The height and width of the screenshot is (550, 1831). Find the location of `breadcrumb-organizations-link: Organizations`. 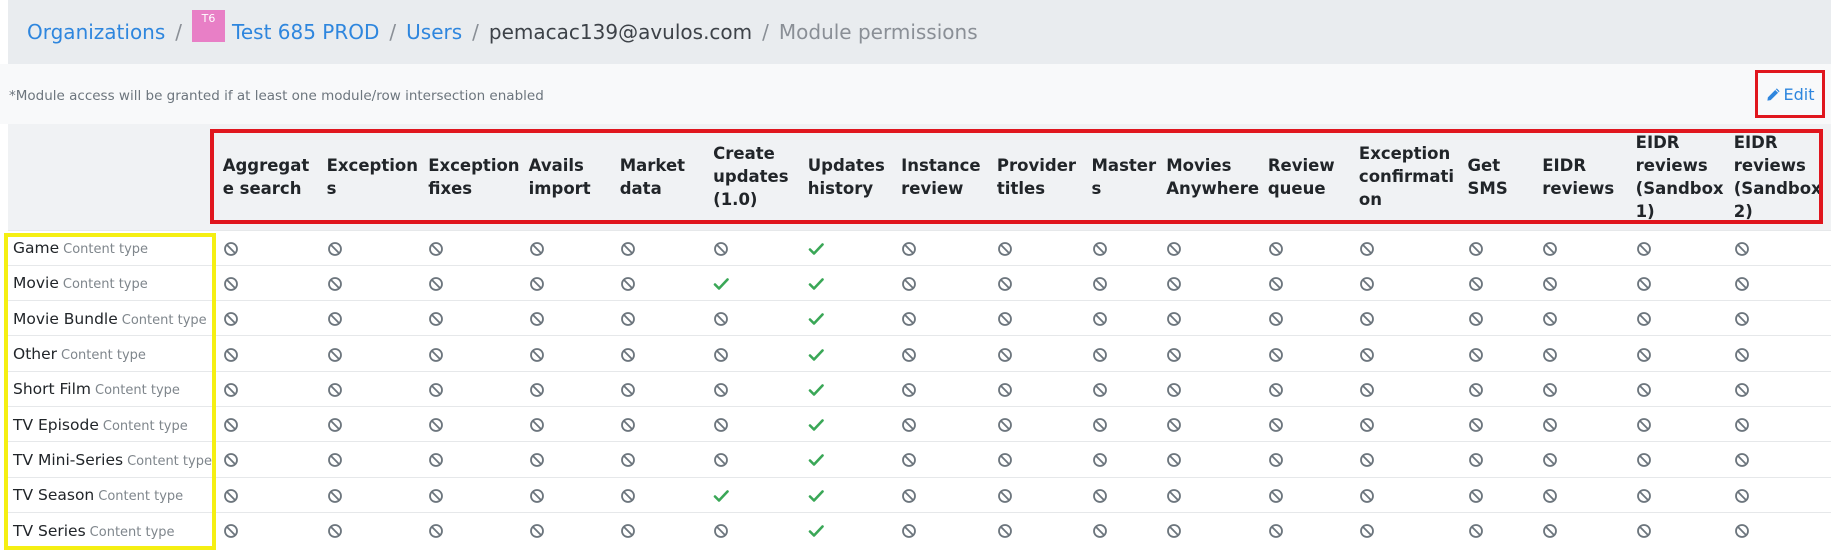

breadcrumb-organizations-link: Organizations is located at coordinates (96, 32).